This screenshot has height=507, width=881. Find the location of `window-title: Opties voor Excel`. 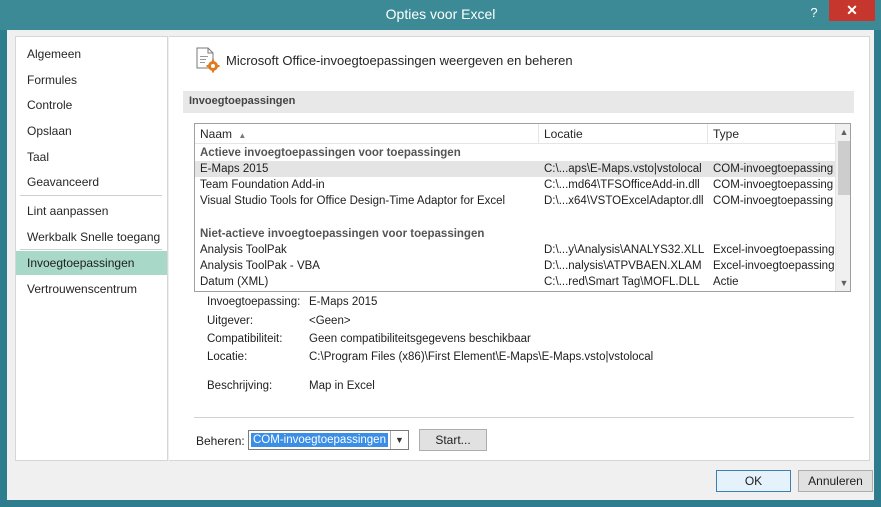

window-title: Opties voor Excel is located at coordinates (440, 14).